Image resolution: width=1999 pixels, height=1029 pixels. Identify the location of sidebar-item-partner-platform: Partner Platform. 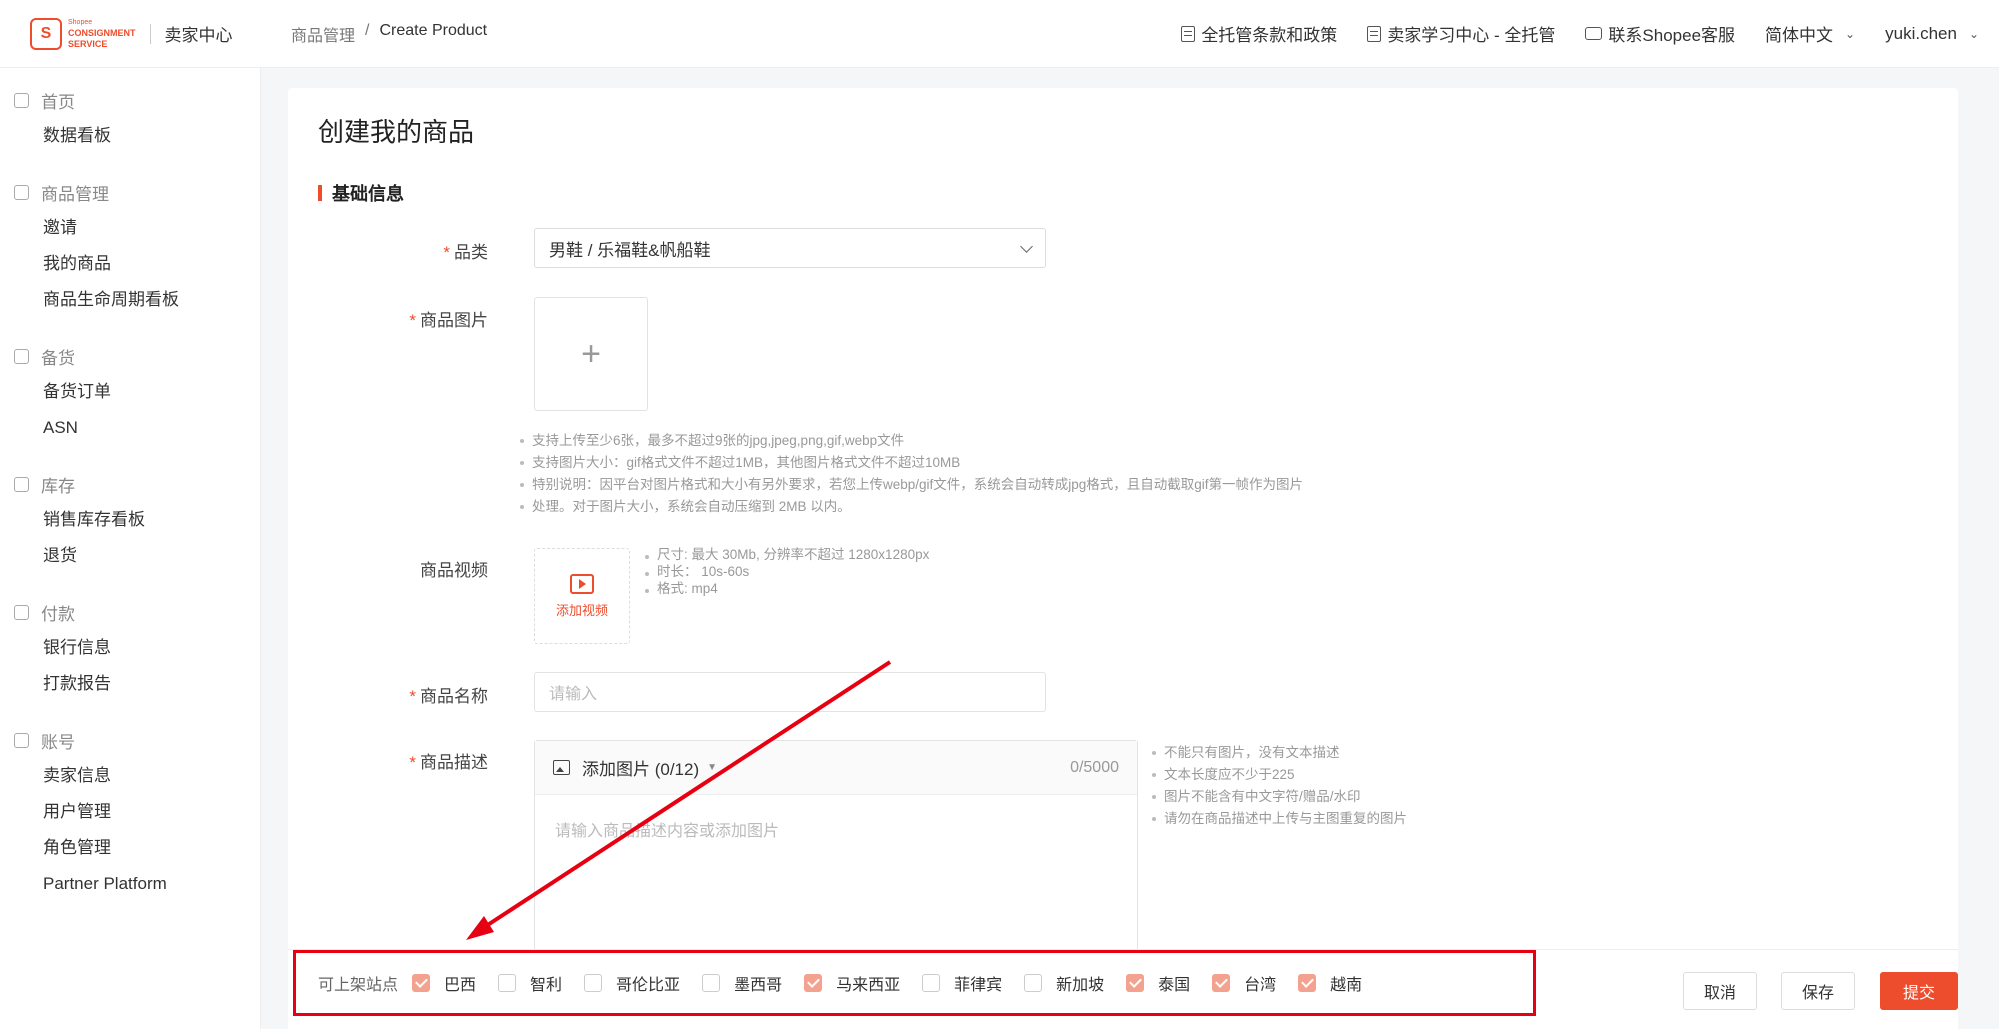
(130, 884).